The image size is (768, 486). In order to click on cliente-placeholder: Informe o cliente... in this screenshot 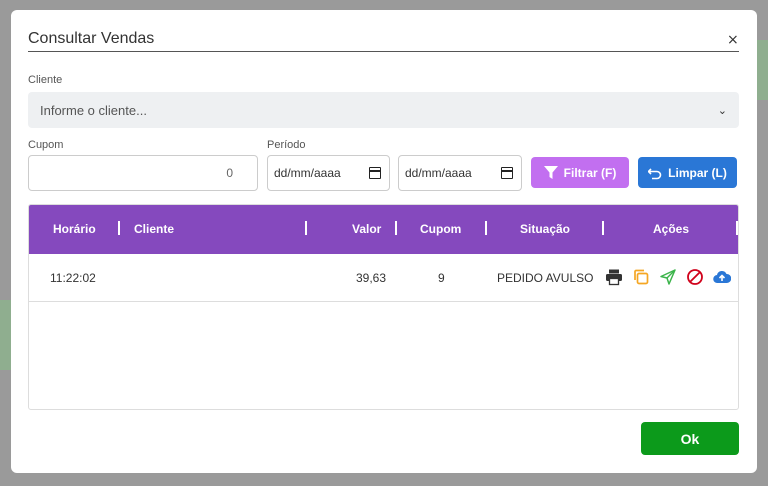, I will do `click(93, 110)`.